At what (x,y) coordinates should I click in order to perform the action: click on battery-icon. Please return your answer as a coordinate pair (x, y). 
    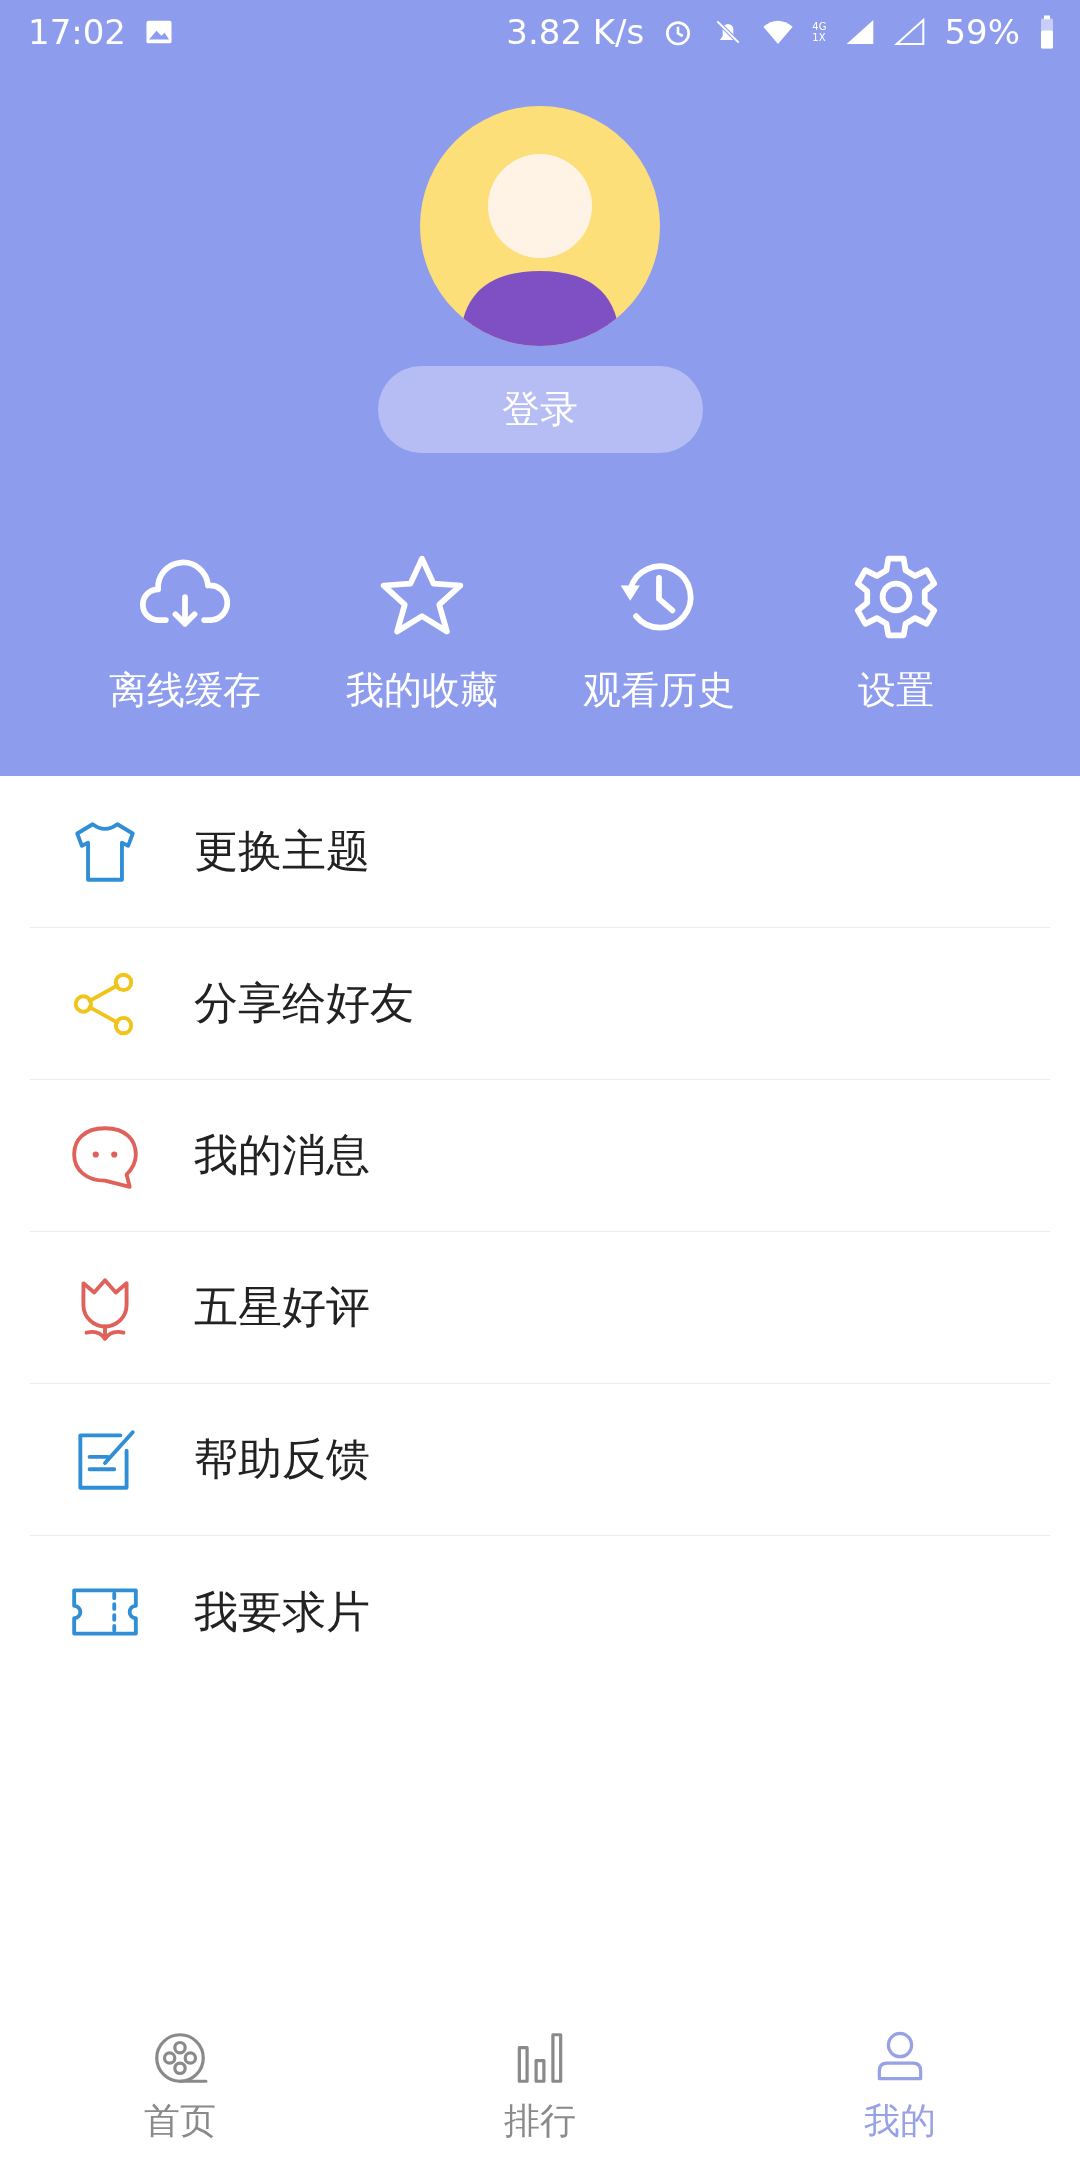
    Looking at the image, I should click on (1047, 32).